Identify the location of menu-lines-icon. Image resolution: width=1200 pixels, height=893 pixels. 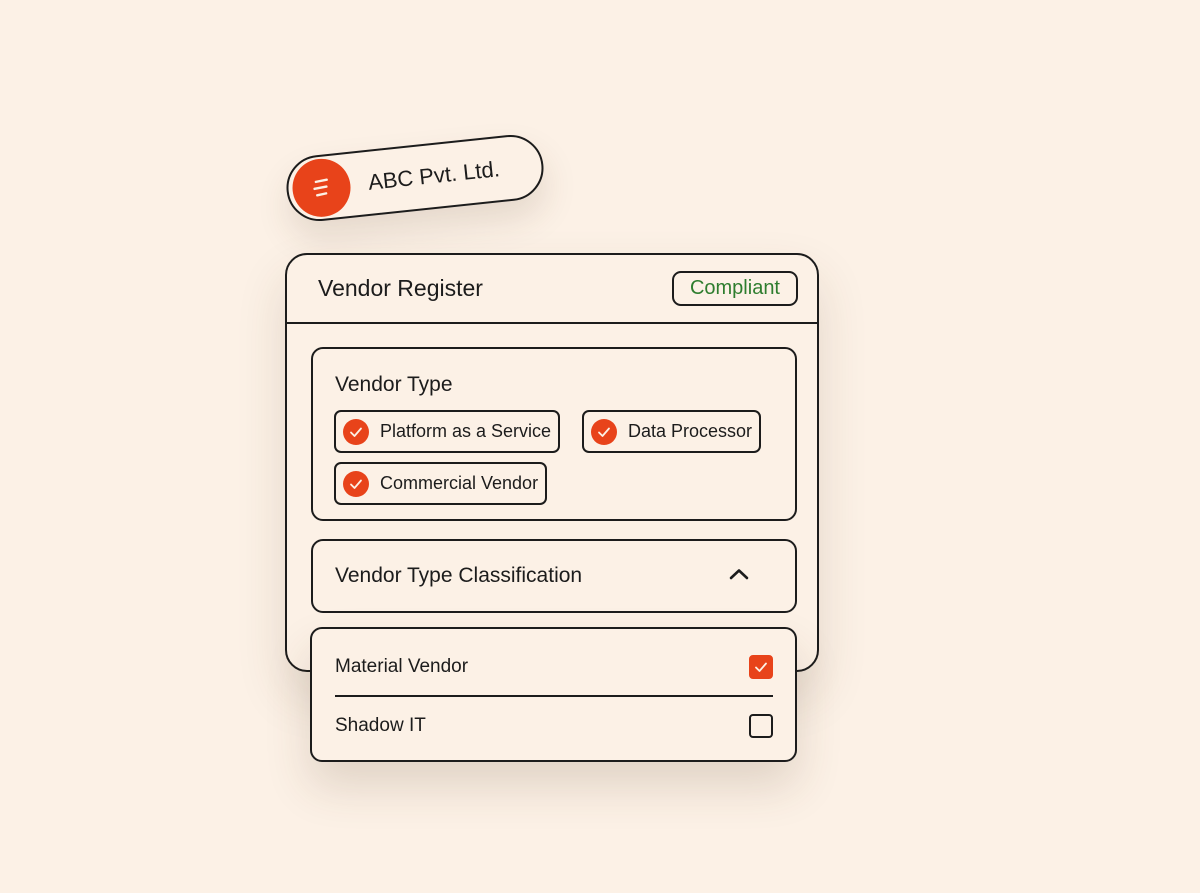
(321, 187).